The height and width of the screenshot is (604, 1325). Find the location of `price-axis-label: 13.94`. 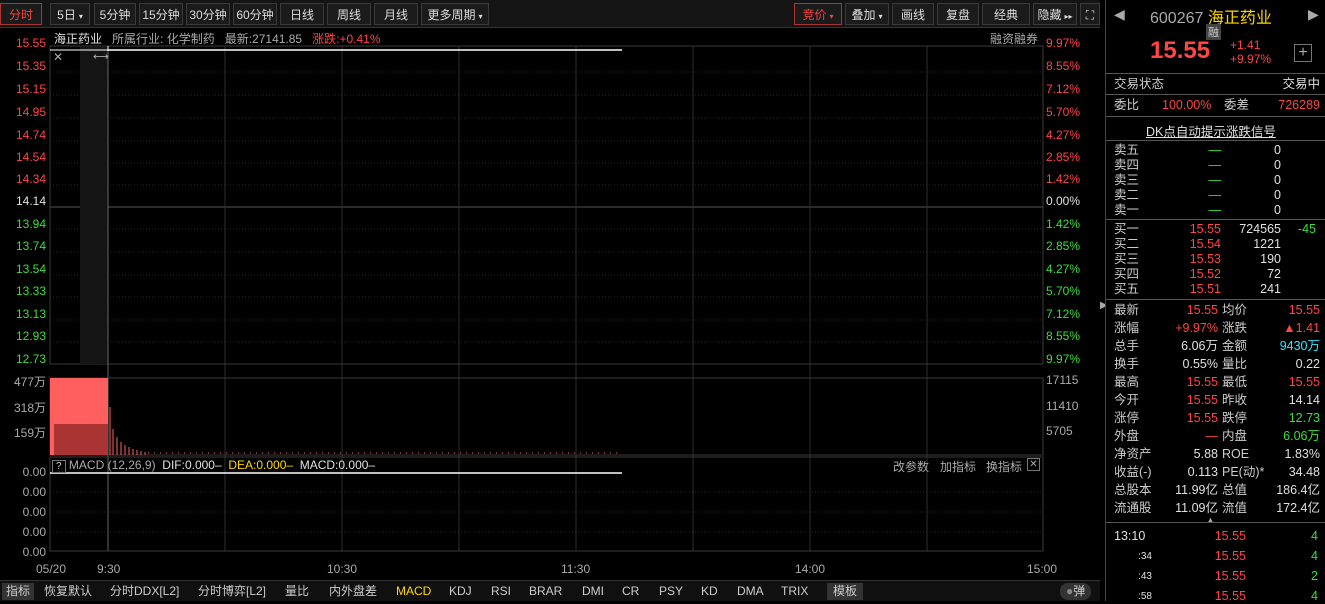

price-axis-label: 13.94 is located at coordinates (30, 224).